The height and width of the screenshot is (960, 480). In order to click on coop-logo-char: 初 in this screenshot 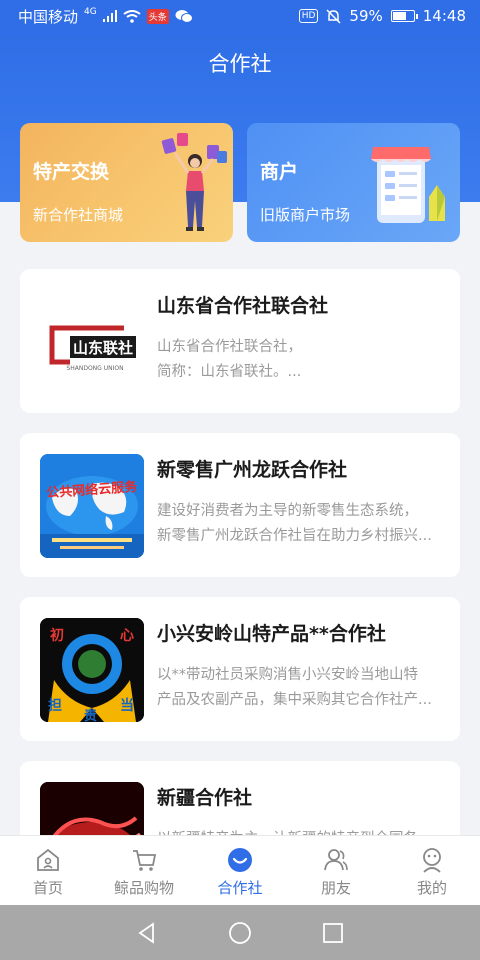, I will do `click(57, 635)`.